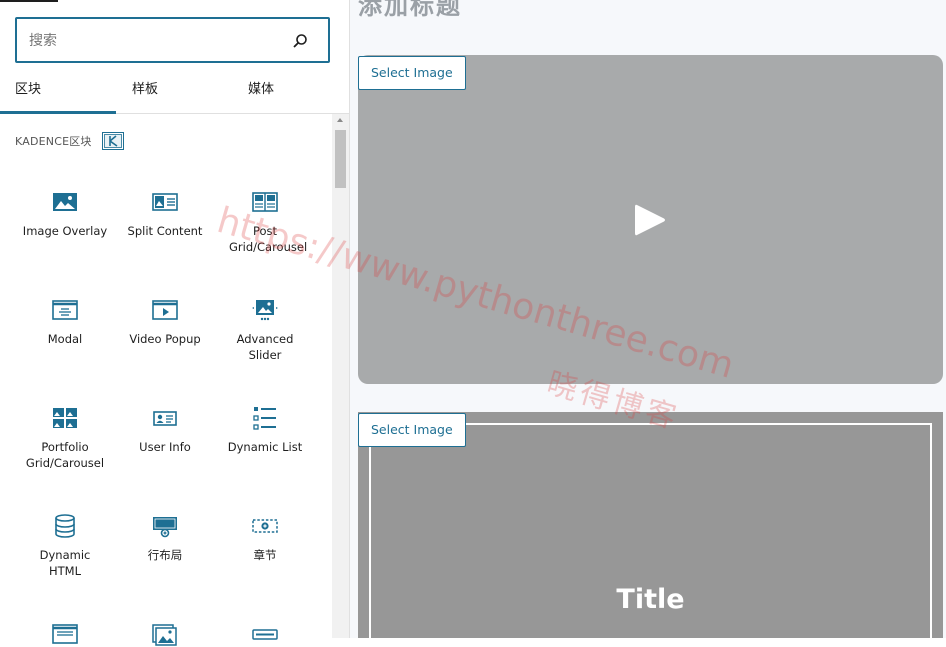 Image resolution: width=946 pixels, height=647 pixels. I want to click on block-item-dynamic-html: Dynamic HTML, so click(65, 546).